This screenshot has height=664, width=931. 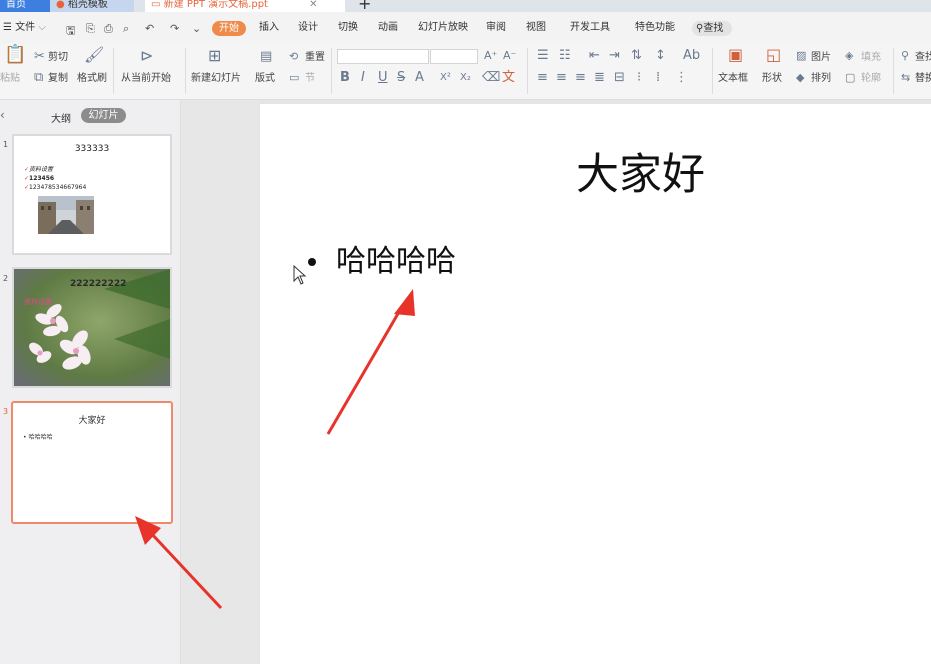 I want to click on slide-body-text: 哈哈哈哈, so click(x=396, y=262).